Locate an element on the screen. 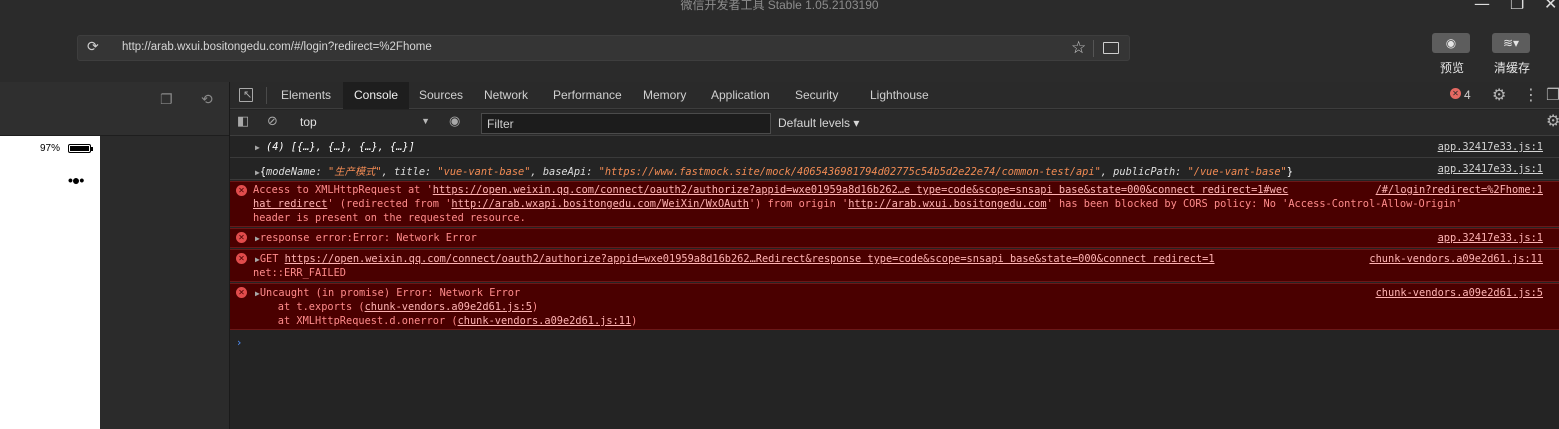 The image size is (1559, 429). minimize-icon: — is located at coordinates (1482, 6).